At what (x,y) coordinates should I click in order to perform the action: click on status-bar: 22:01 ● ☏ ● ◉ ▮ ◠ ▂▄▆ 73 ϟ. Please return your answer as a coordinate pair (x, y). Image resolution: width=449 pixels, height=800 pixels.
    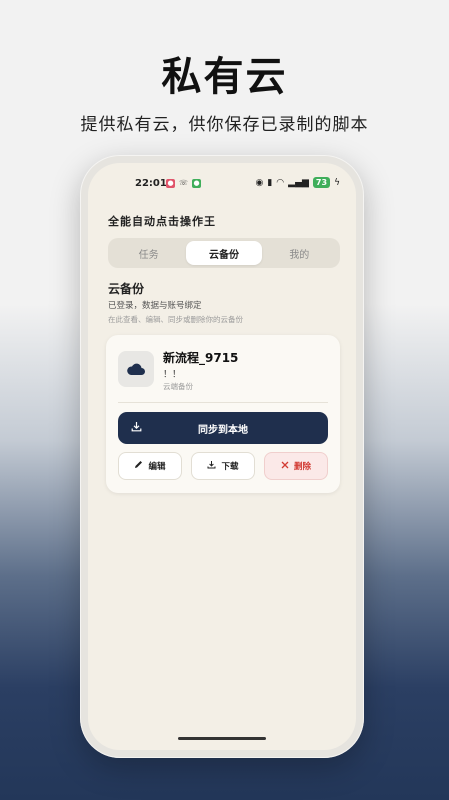
    Looking at the image, I should click on (222, 185).